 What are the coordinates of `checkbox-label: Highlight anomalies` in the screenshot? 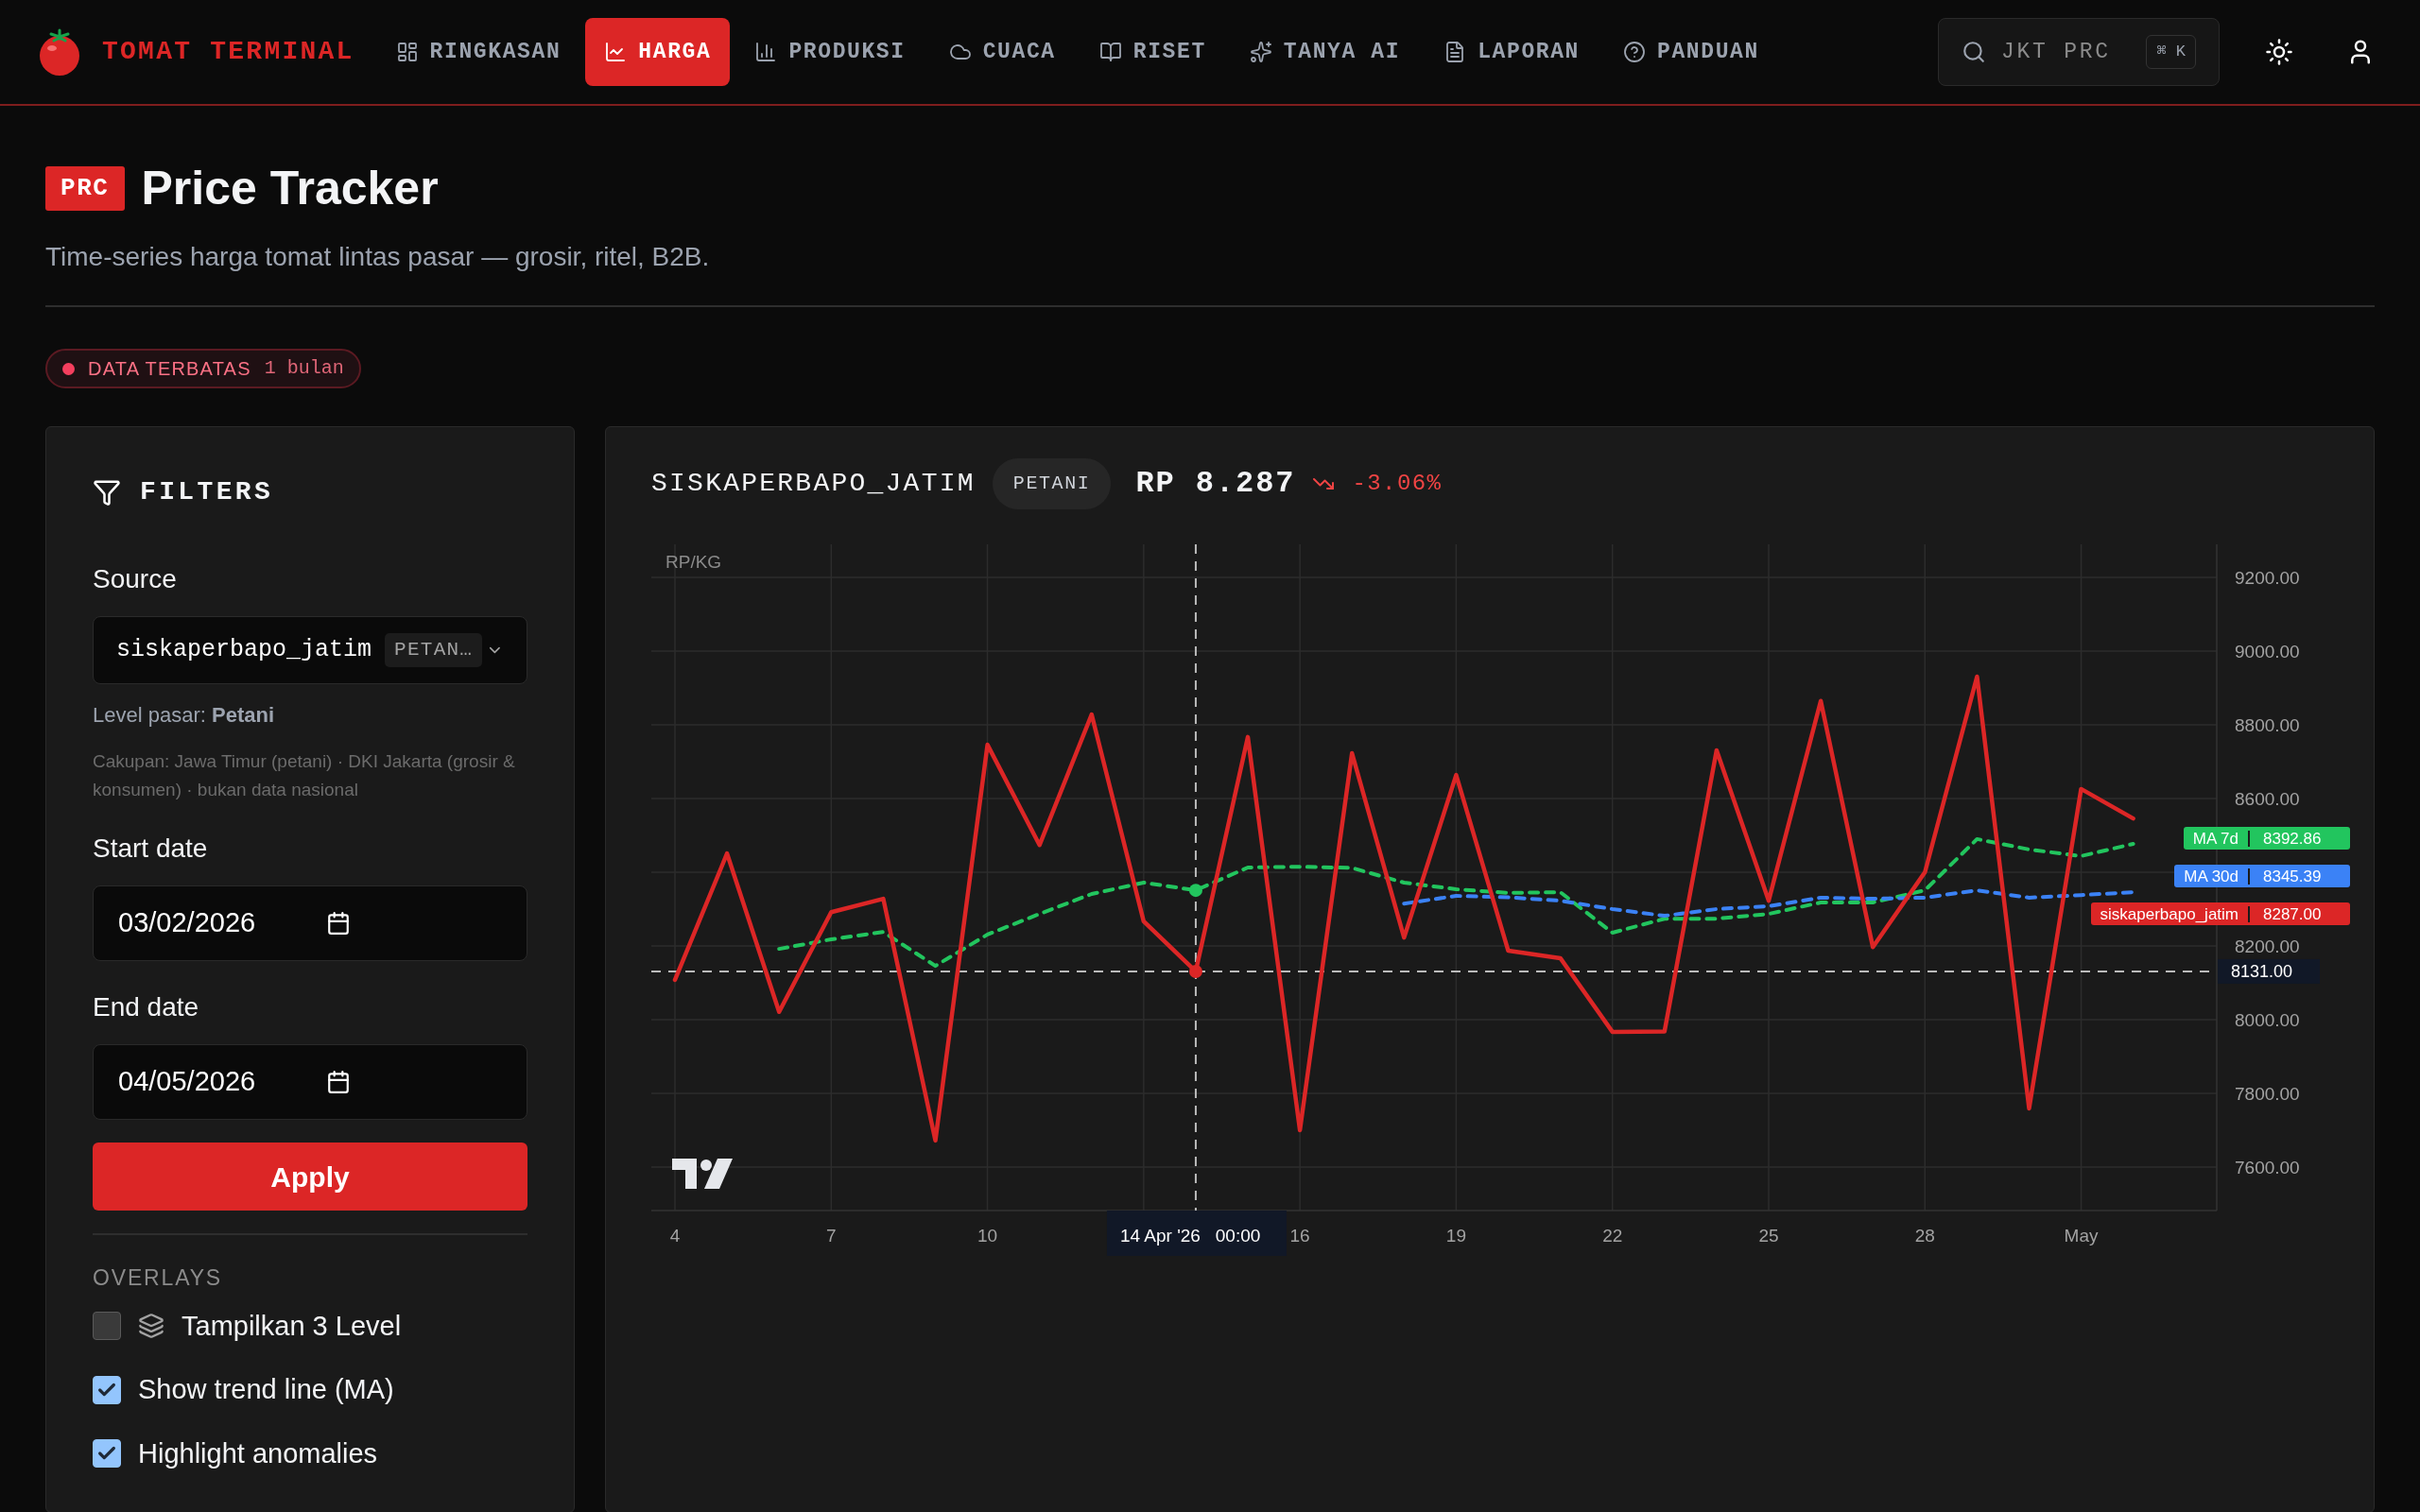 It's located at (258, 1453).